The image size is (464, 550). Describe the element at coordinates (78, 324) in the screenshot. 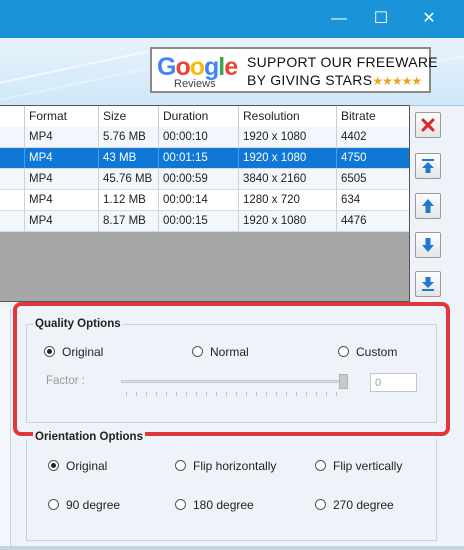

I see `quality-options-title: Quality Options` at that location.